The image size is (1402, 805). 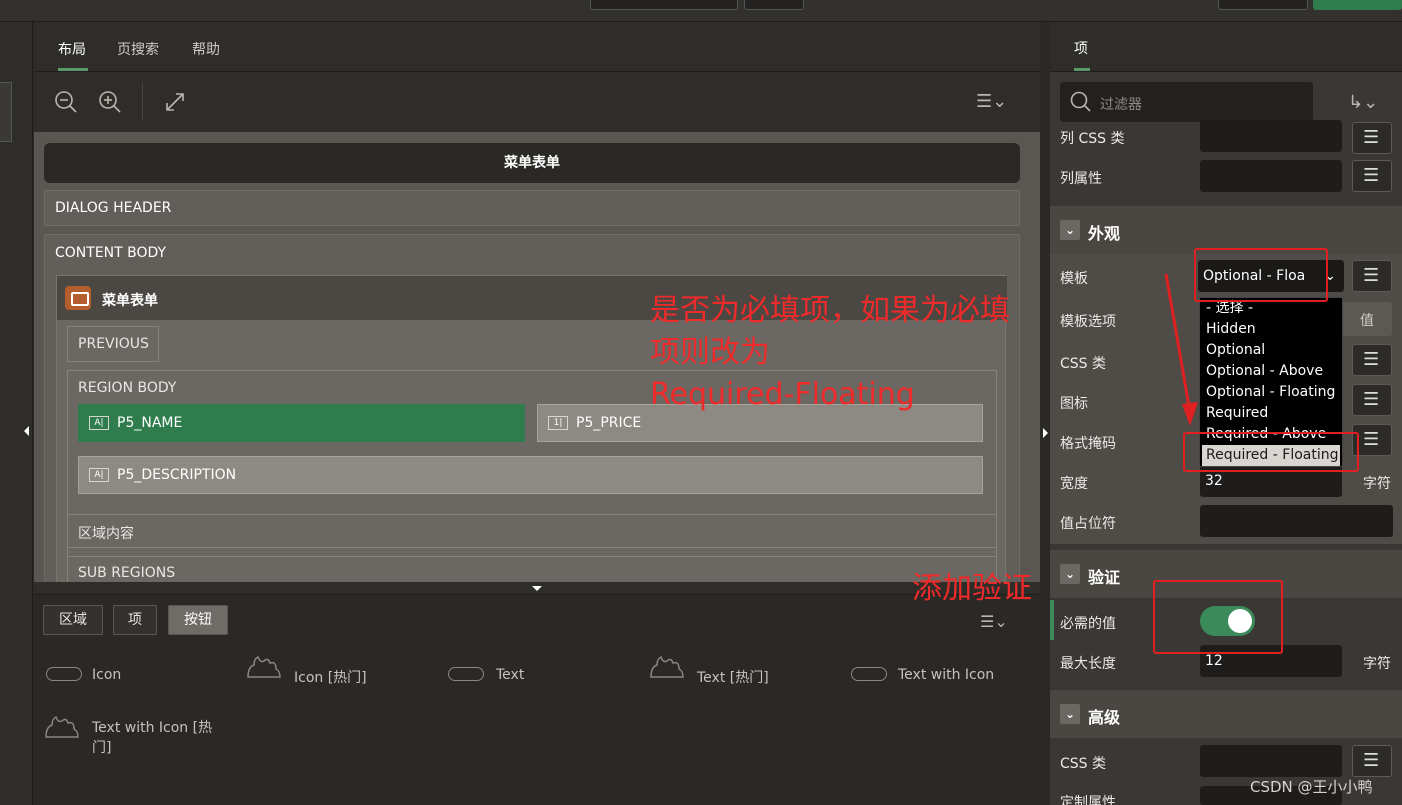 I want to click on column-css-field, so click(x=1271, y=136).